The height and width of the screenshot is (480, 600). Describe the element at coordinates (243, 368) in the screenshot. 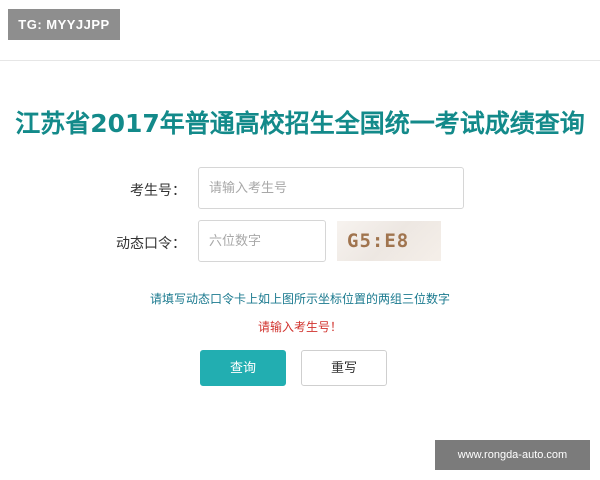

I see `query-button: 查询` at that location.